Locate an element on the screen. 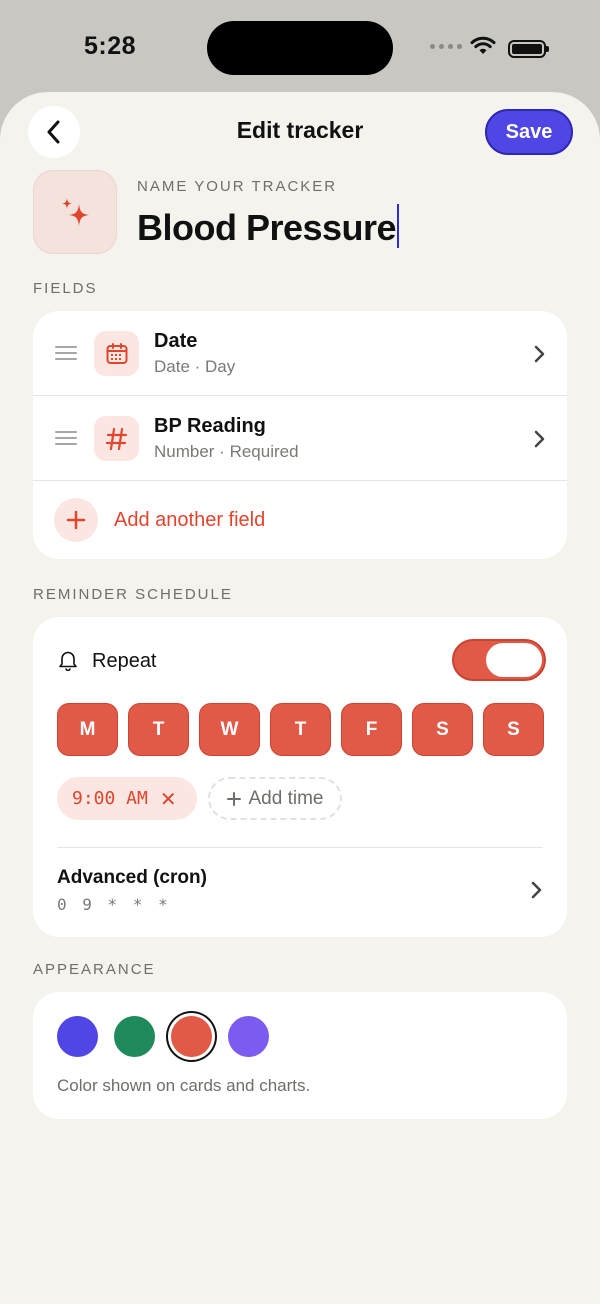 The image size is (600, 1304). tracker-icon-button is located at coordinates (75, 212).